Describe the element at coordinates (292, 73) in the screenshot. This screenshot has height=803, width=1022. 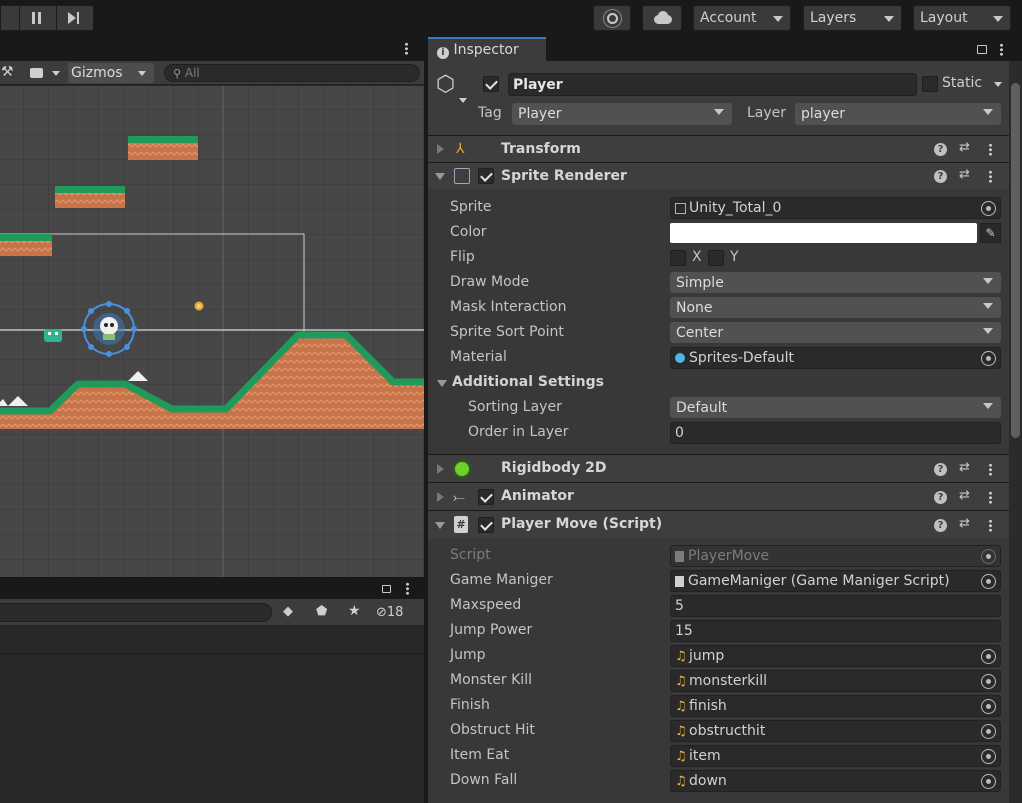
I see `scene-search-input: ⚲ All` at that location.